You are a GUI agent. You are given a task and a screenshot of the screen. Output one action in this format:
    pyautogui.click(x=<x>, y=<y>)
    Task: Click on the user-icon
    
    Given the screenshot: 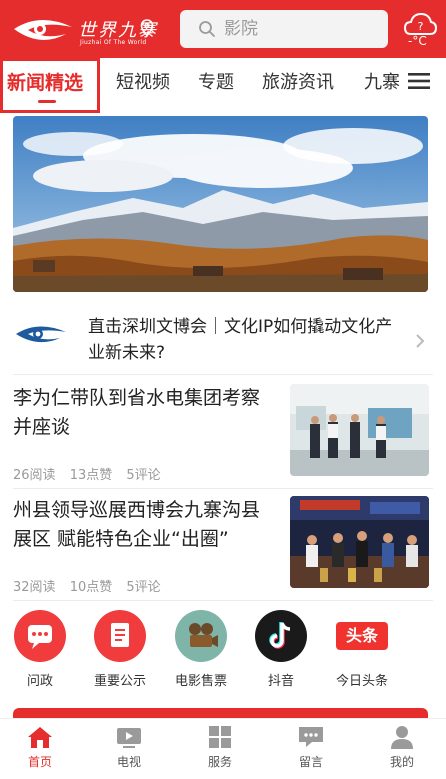 What is the action you would take?
    pyautogui.click(x=402, y=737)
    